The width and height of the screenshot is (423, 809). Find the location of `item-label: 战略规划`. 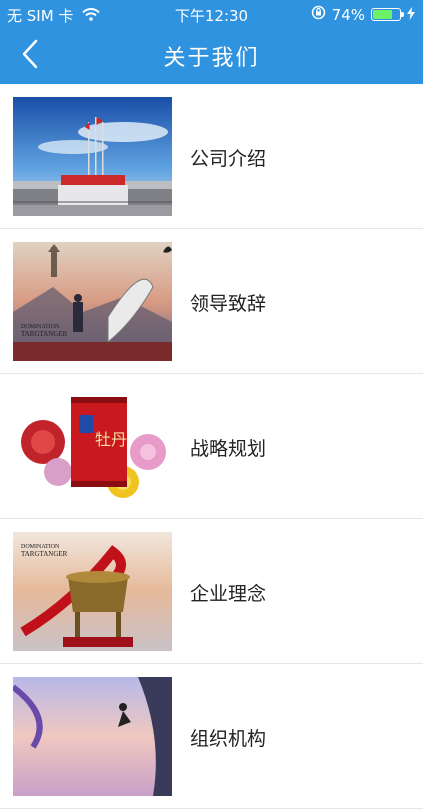

item-label: 战略规划 is located at coordinates (228, 449).